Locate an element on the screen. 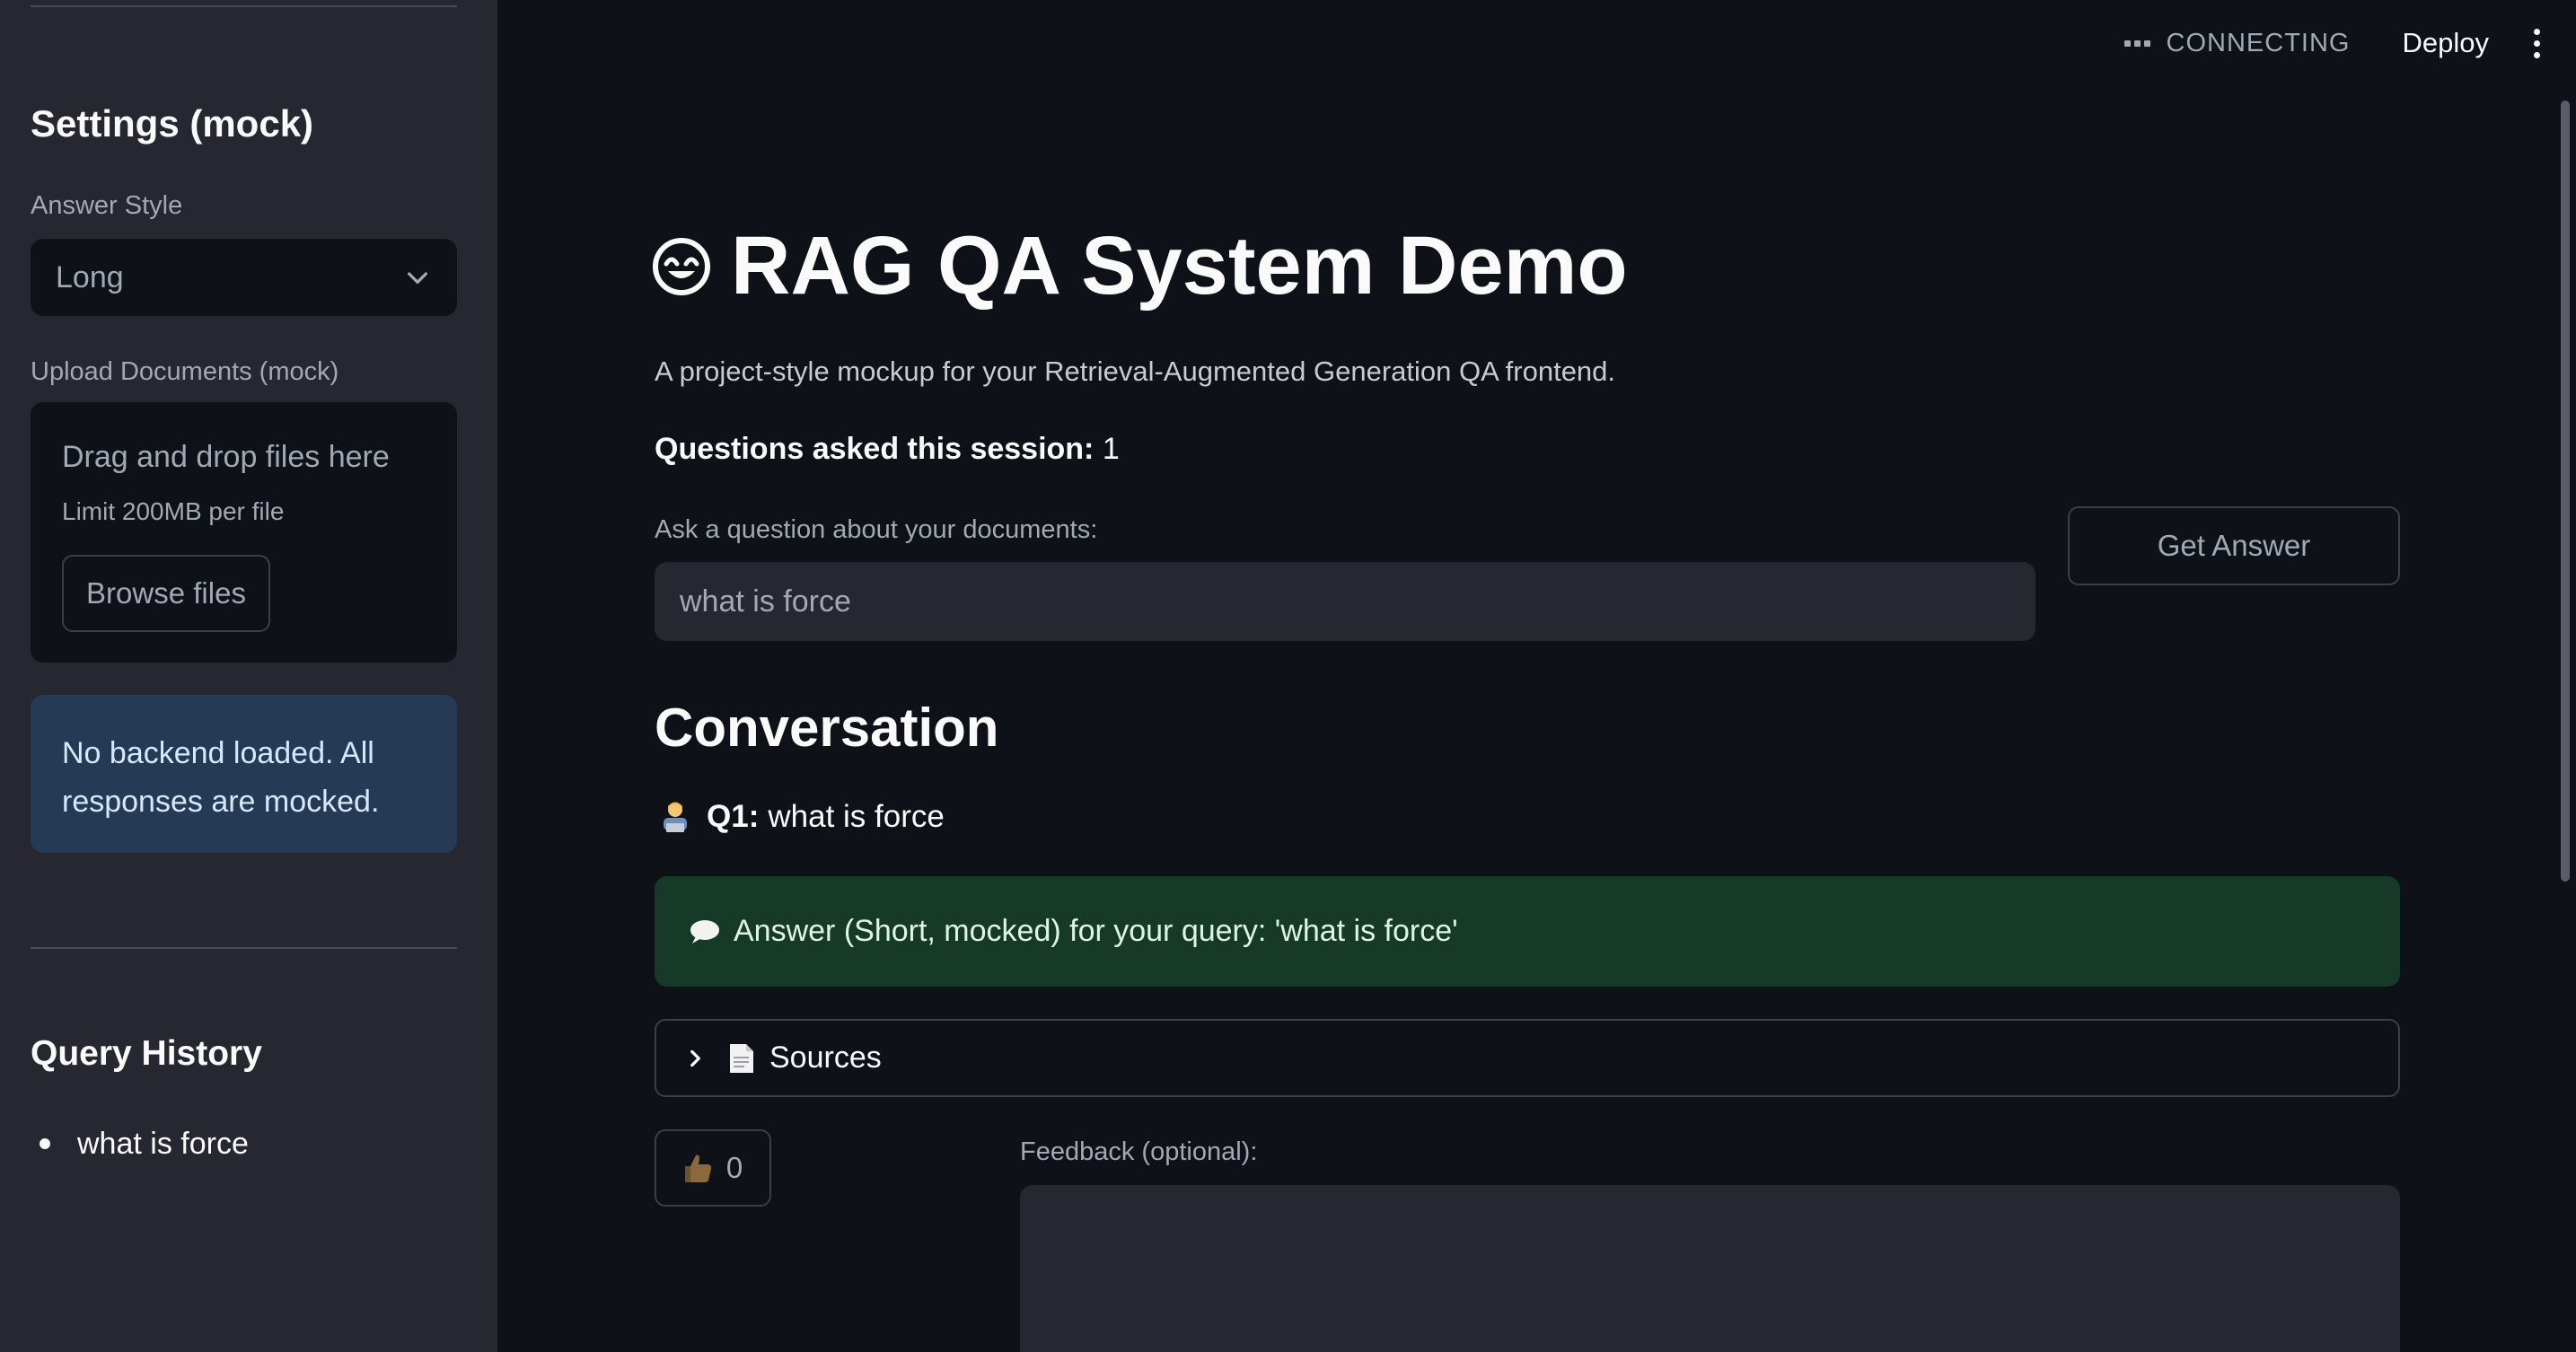  deploy-button: Deploy is located at coordinates (2447, 43).